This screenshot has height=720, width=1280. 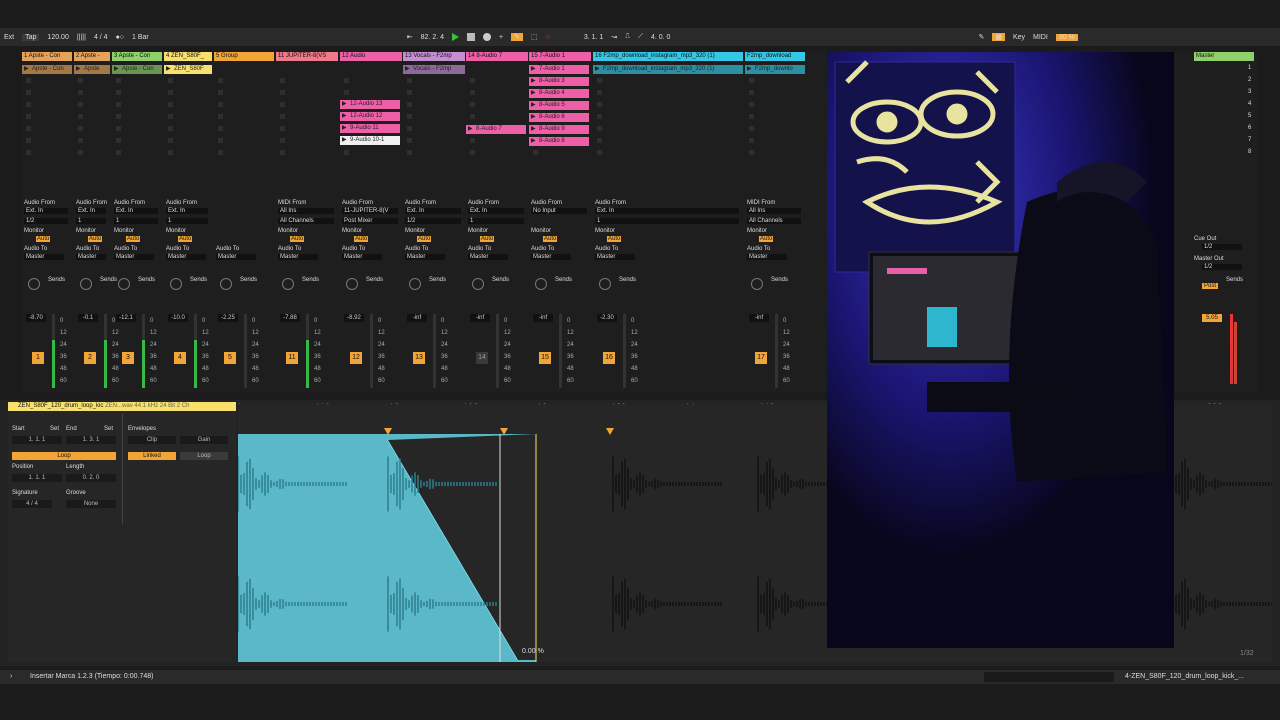 I want to click on clip-slot: 8-Audio 7, so click(x=496, y=129).